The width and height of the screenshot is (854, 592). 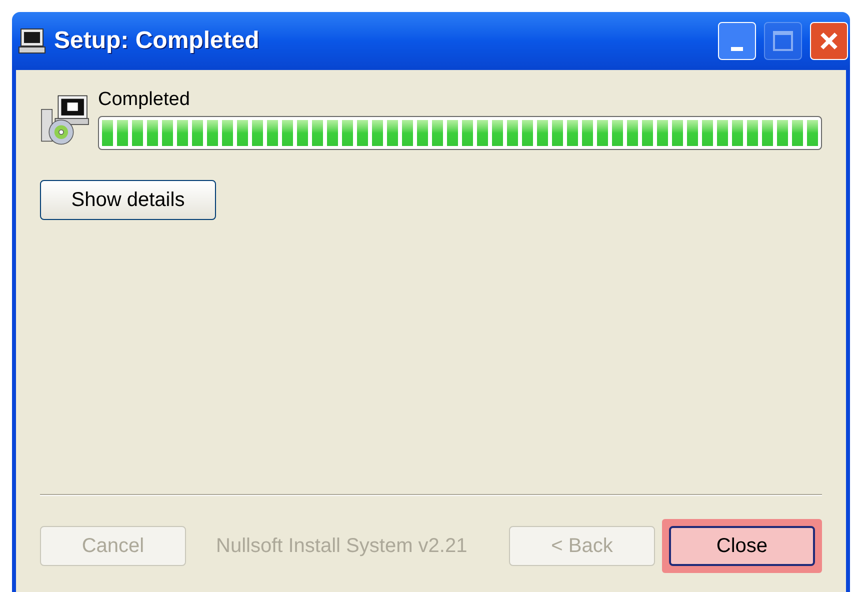 I want to click on window-title: Setup: Completed, so click(x=157, y=41).